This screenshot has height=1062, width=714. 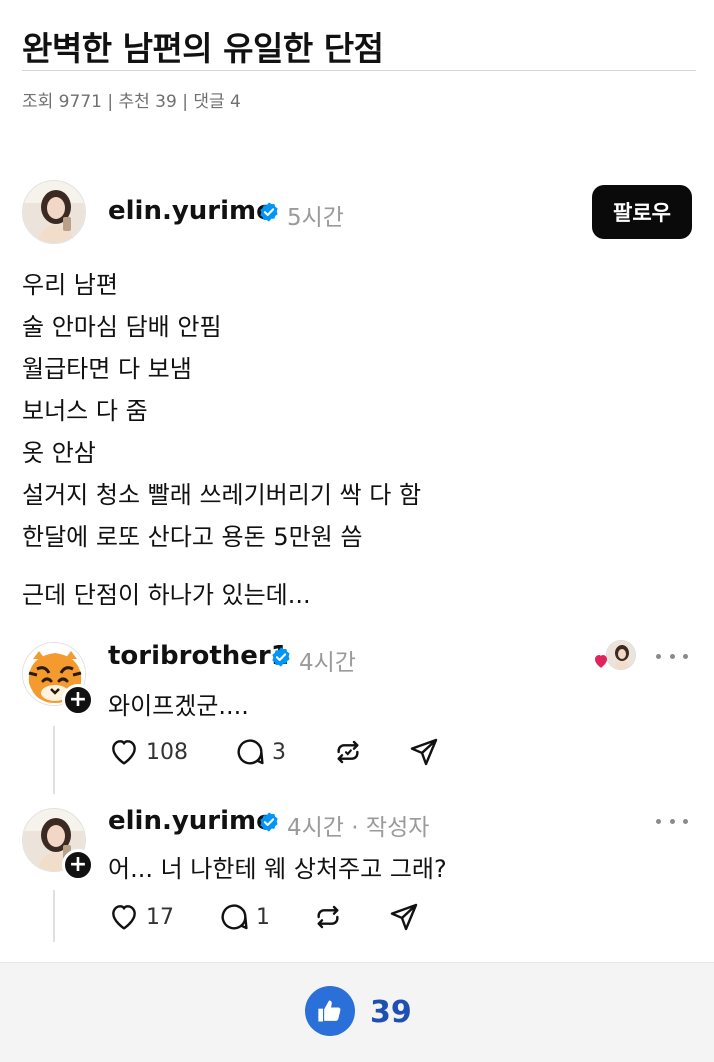 What do you see at coordinates (601, 661) in the screenshot?
I see `heart-filled-icon` at bounding box center [601, 661].